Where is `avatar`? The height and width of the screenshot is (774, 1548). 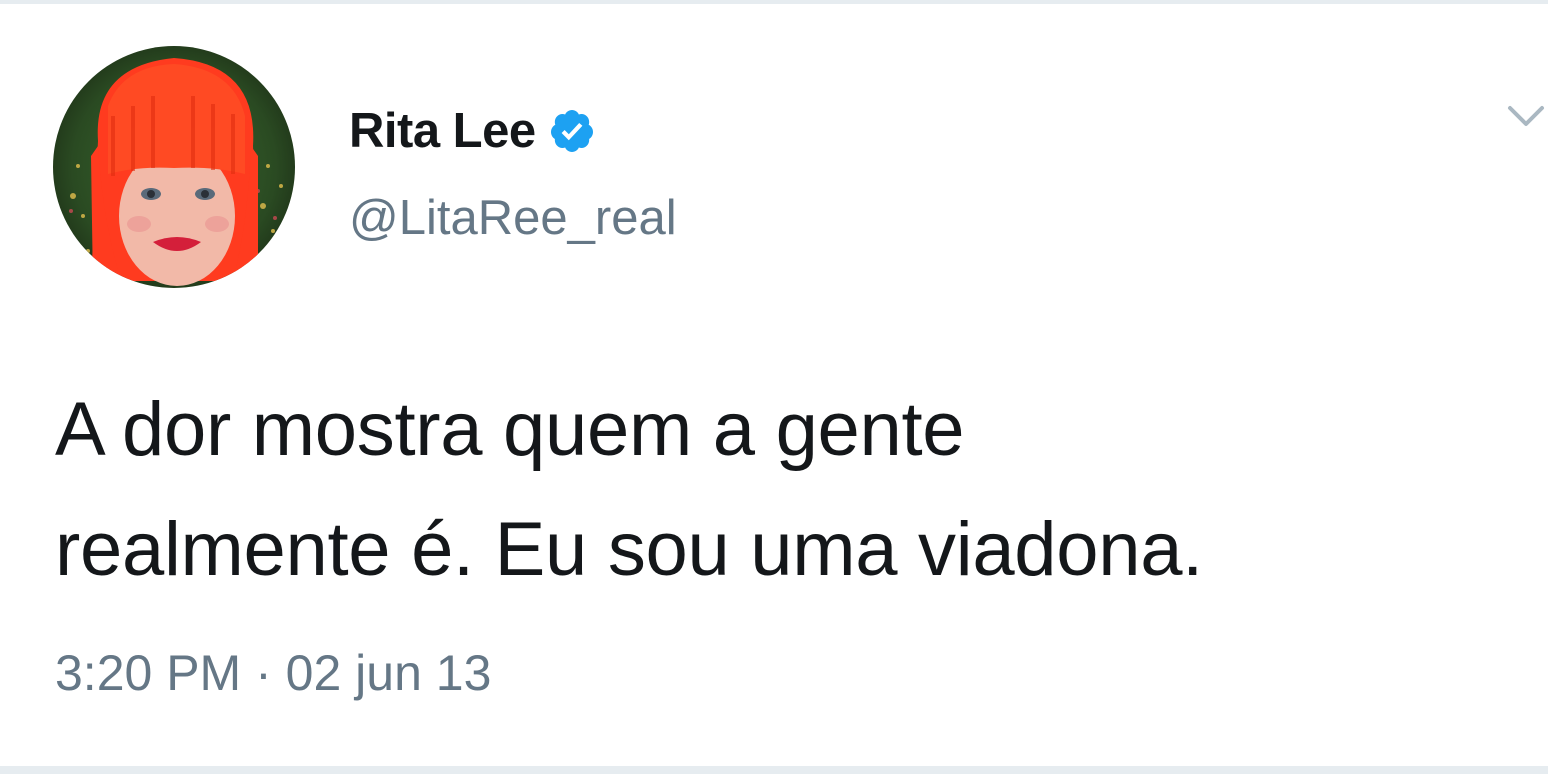
avatar is located at coordinates (174, 167).